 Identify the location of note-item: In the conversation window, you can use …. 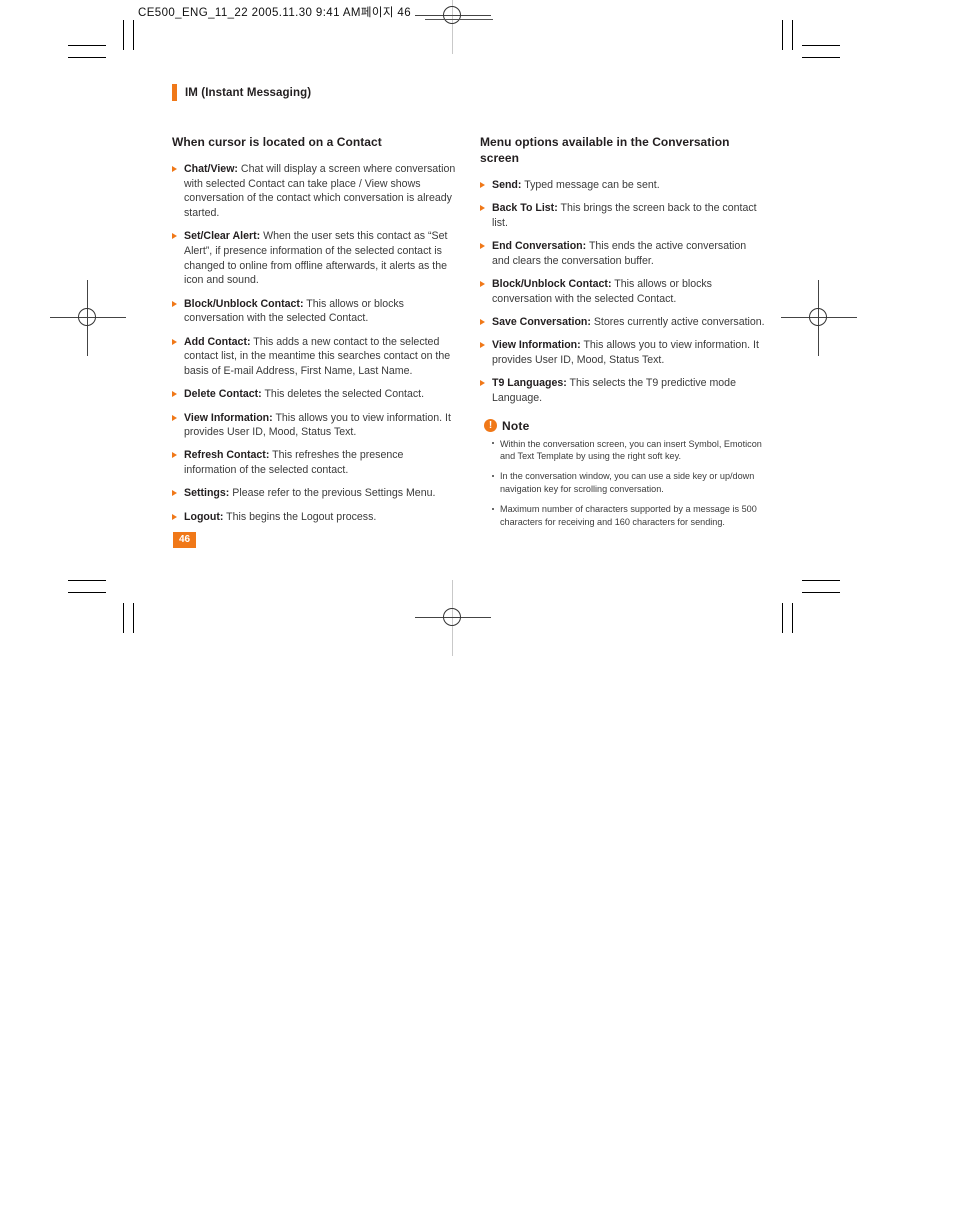
(628, 483).